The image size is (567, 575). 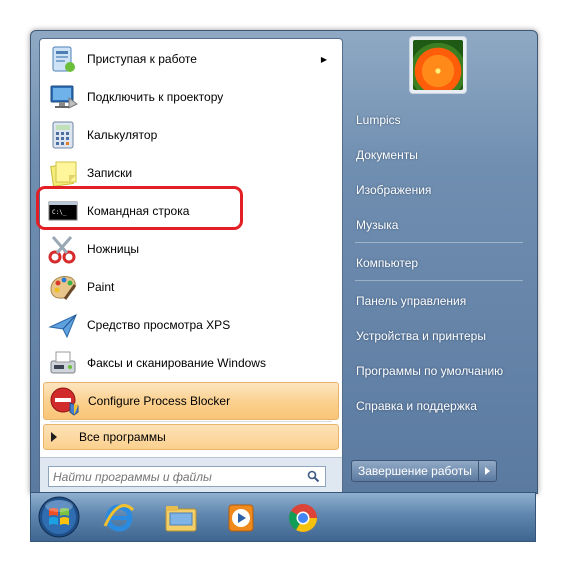 What do you see at coordinates (63, 325) in the screenshot?
I see `xps-viewer-icon` at bounding box center [63, 325].